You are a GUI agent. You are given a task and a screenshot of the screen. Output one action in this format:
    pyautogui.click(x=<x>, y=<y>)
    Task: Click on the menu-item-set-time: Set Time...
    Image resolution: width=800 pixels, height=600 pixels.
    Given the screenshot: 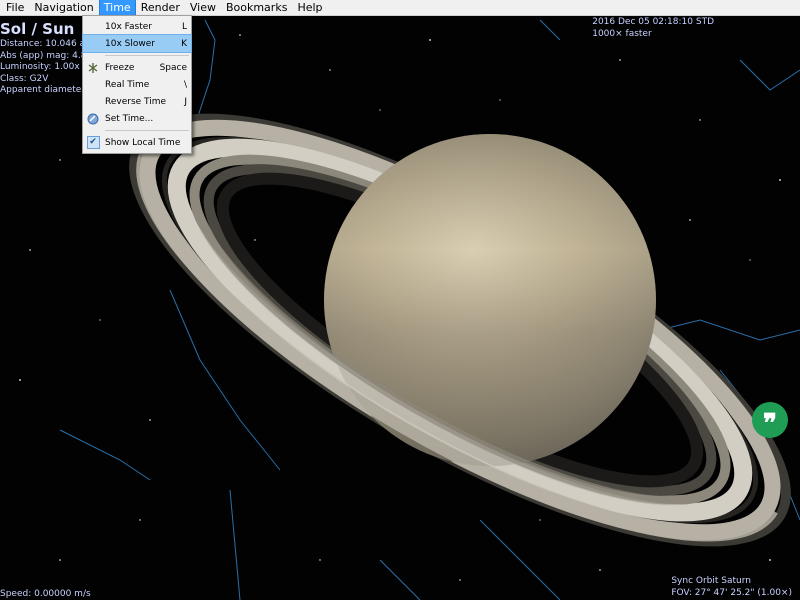 What is the action you would take?
    pyautogui.click(x=137, y=118)
    